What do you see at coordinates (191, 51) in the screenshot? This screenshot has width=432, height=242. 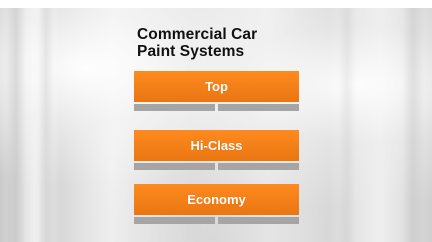 I see `page-title-line-2: Paint Systems` at bounding box center [191, 51].